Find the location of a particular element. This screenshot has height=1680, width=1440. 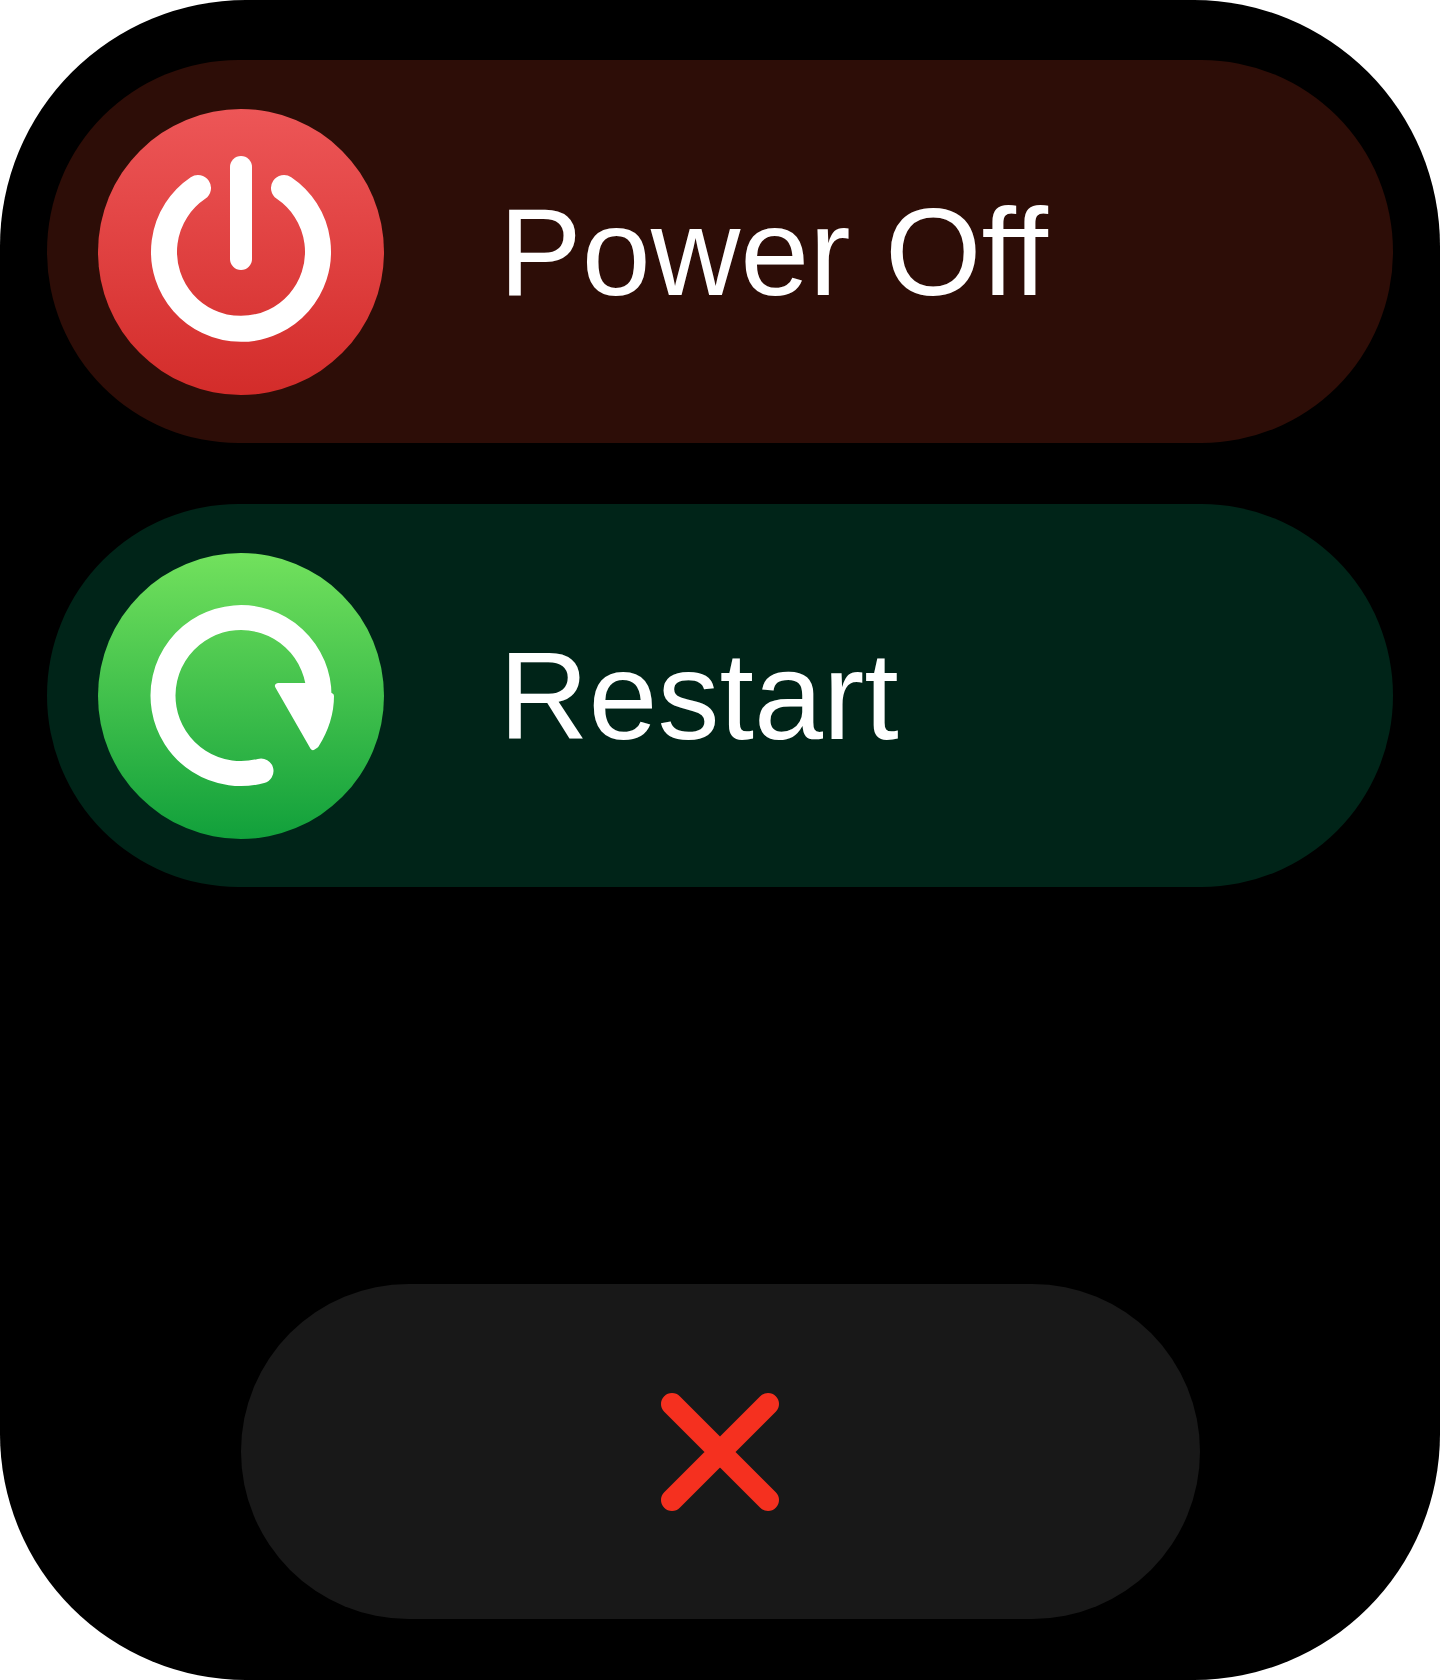

close-icon is located at coordinates (720, 1451).